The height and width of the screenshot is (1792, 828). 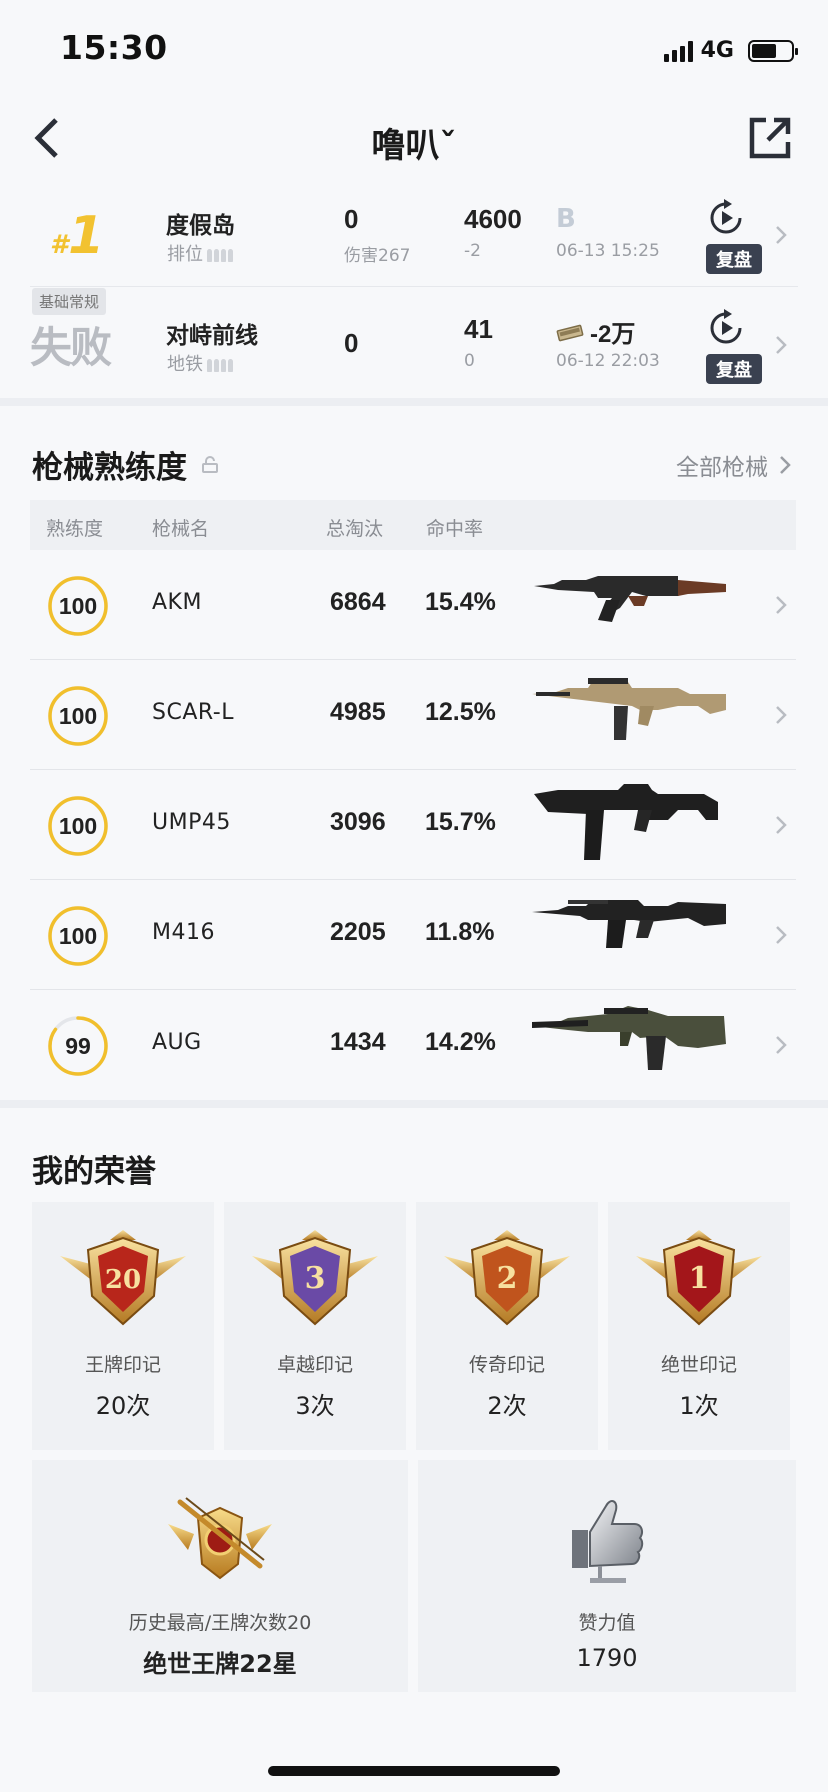 What do you see at coordinates (413, 825) in the screenshot?
I see `weapon-row: 100 UMP45 3096 15.7%` at bounding box center [413, 825].